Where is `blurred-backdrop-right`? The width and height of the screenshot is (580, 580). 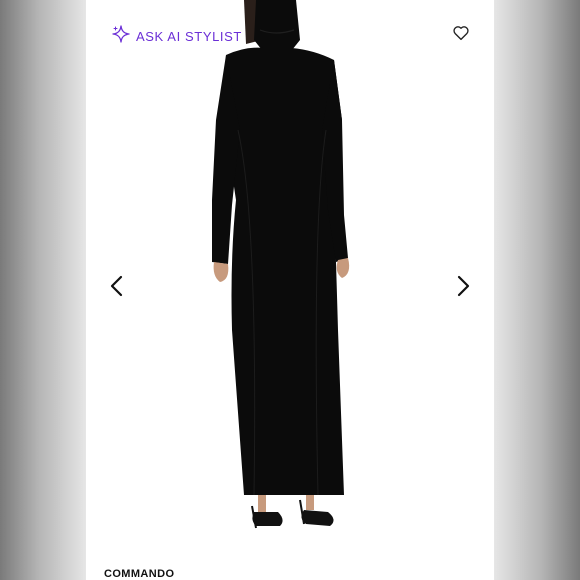
blurred-backdrop-right is located at coordinates (537, 290).